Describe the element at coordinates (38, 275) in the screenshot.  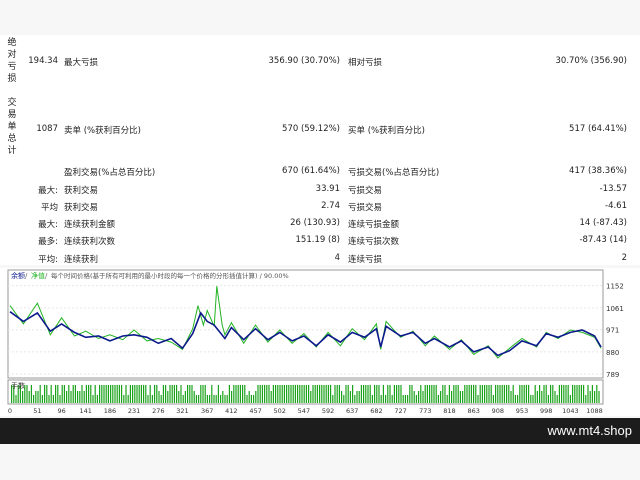
I see `legend-equity: 净值` at that location.